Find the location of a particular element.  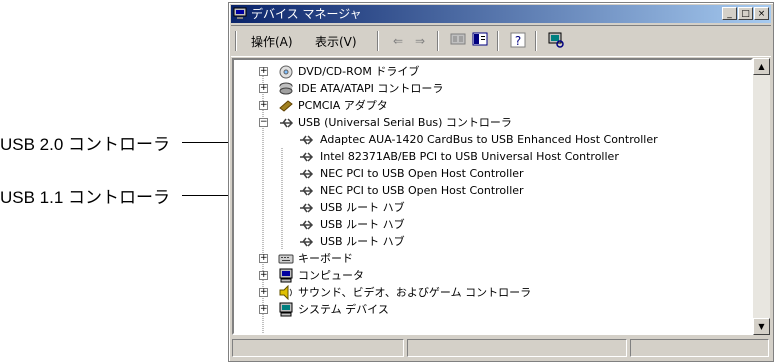

tree-item-label: PCMCIA アダプタ is located at coordinates (343, 105).